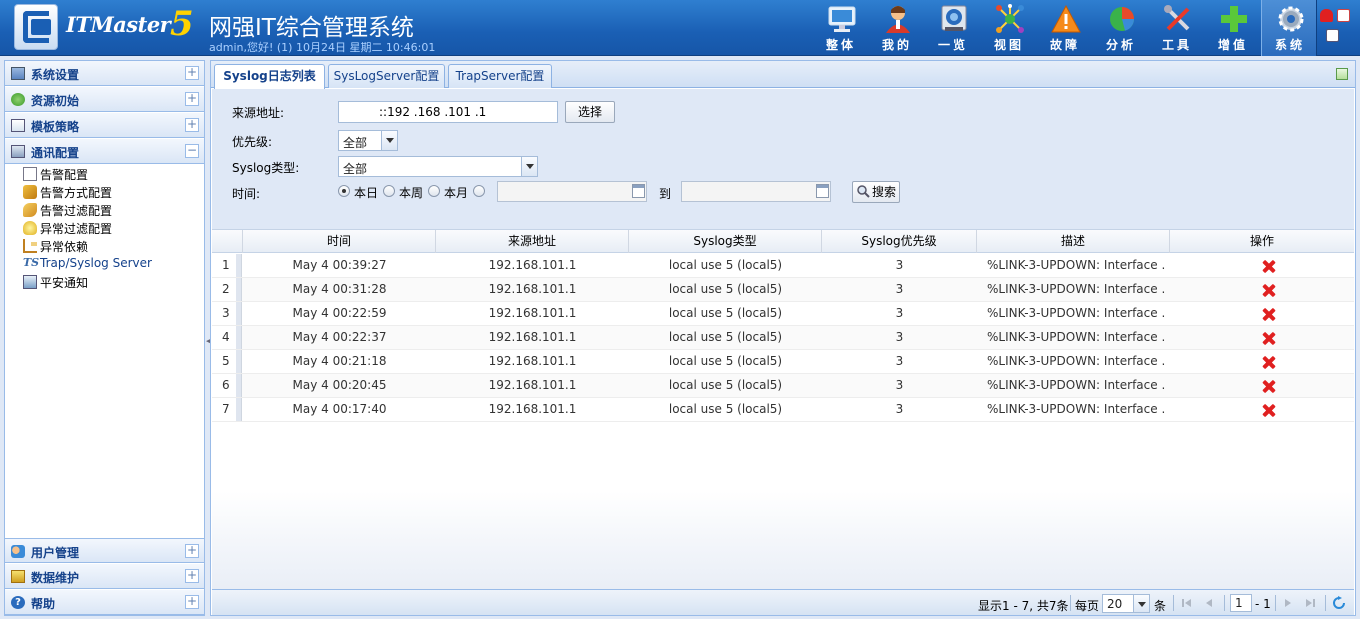  I want to click on nav-analysis: 分析, so click(1121, 28).